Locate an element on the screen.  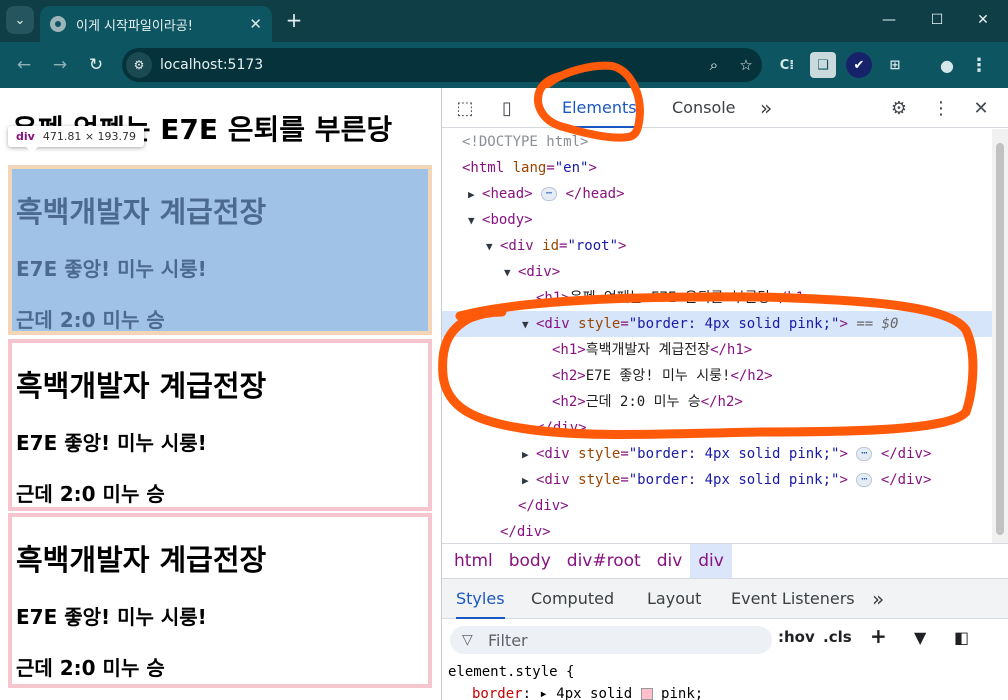
style-declaration: border: ▸ 4px solid pink; is located at coordinates (587, 691).